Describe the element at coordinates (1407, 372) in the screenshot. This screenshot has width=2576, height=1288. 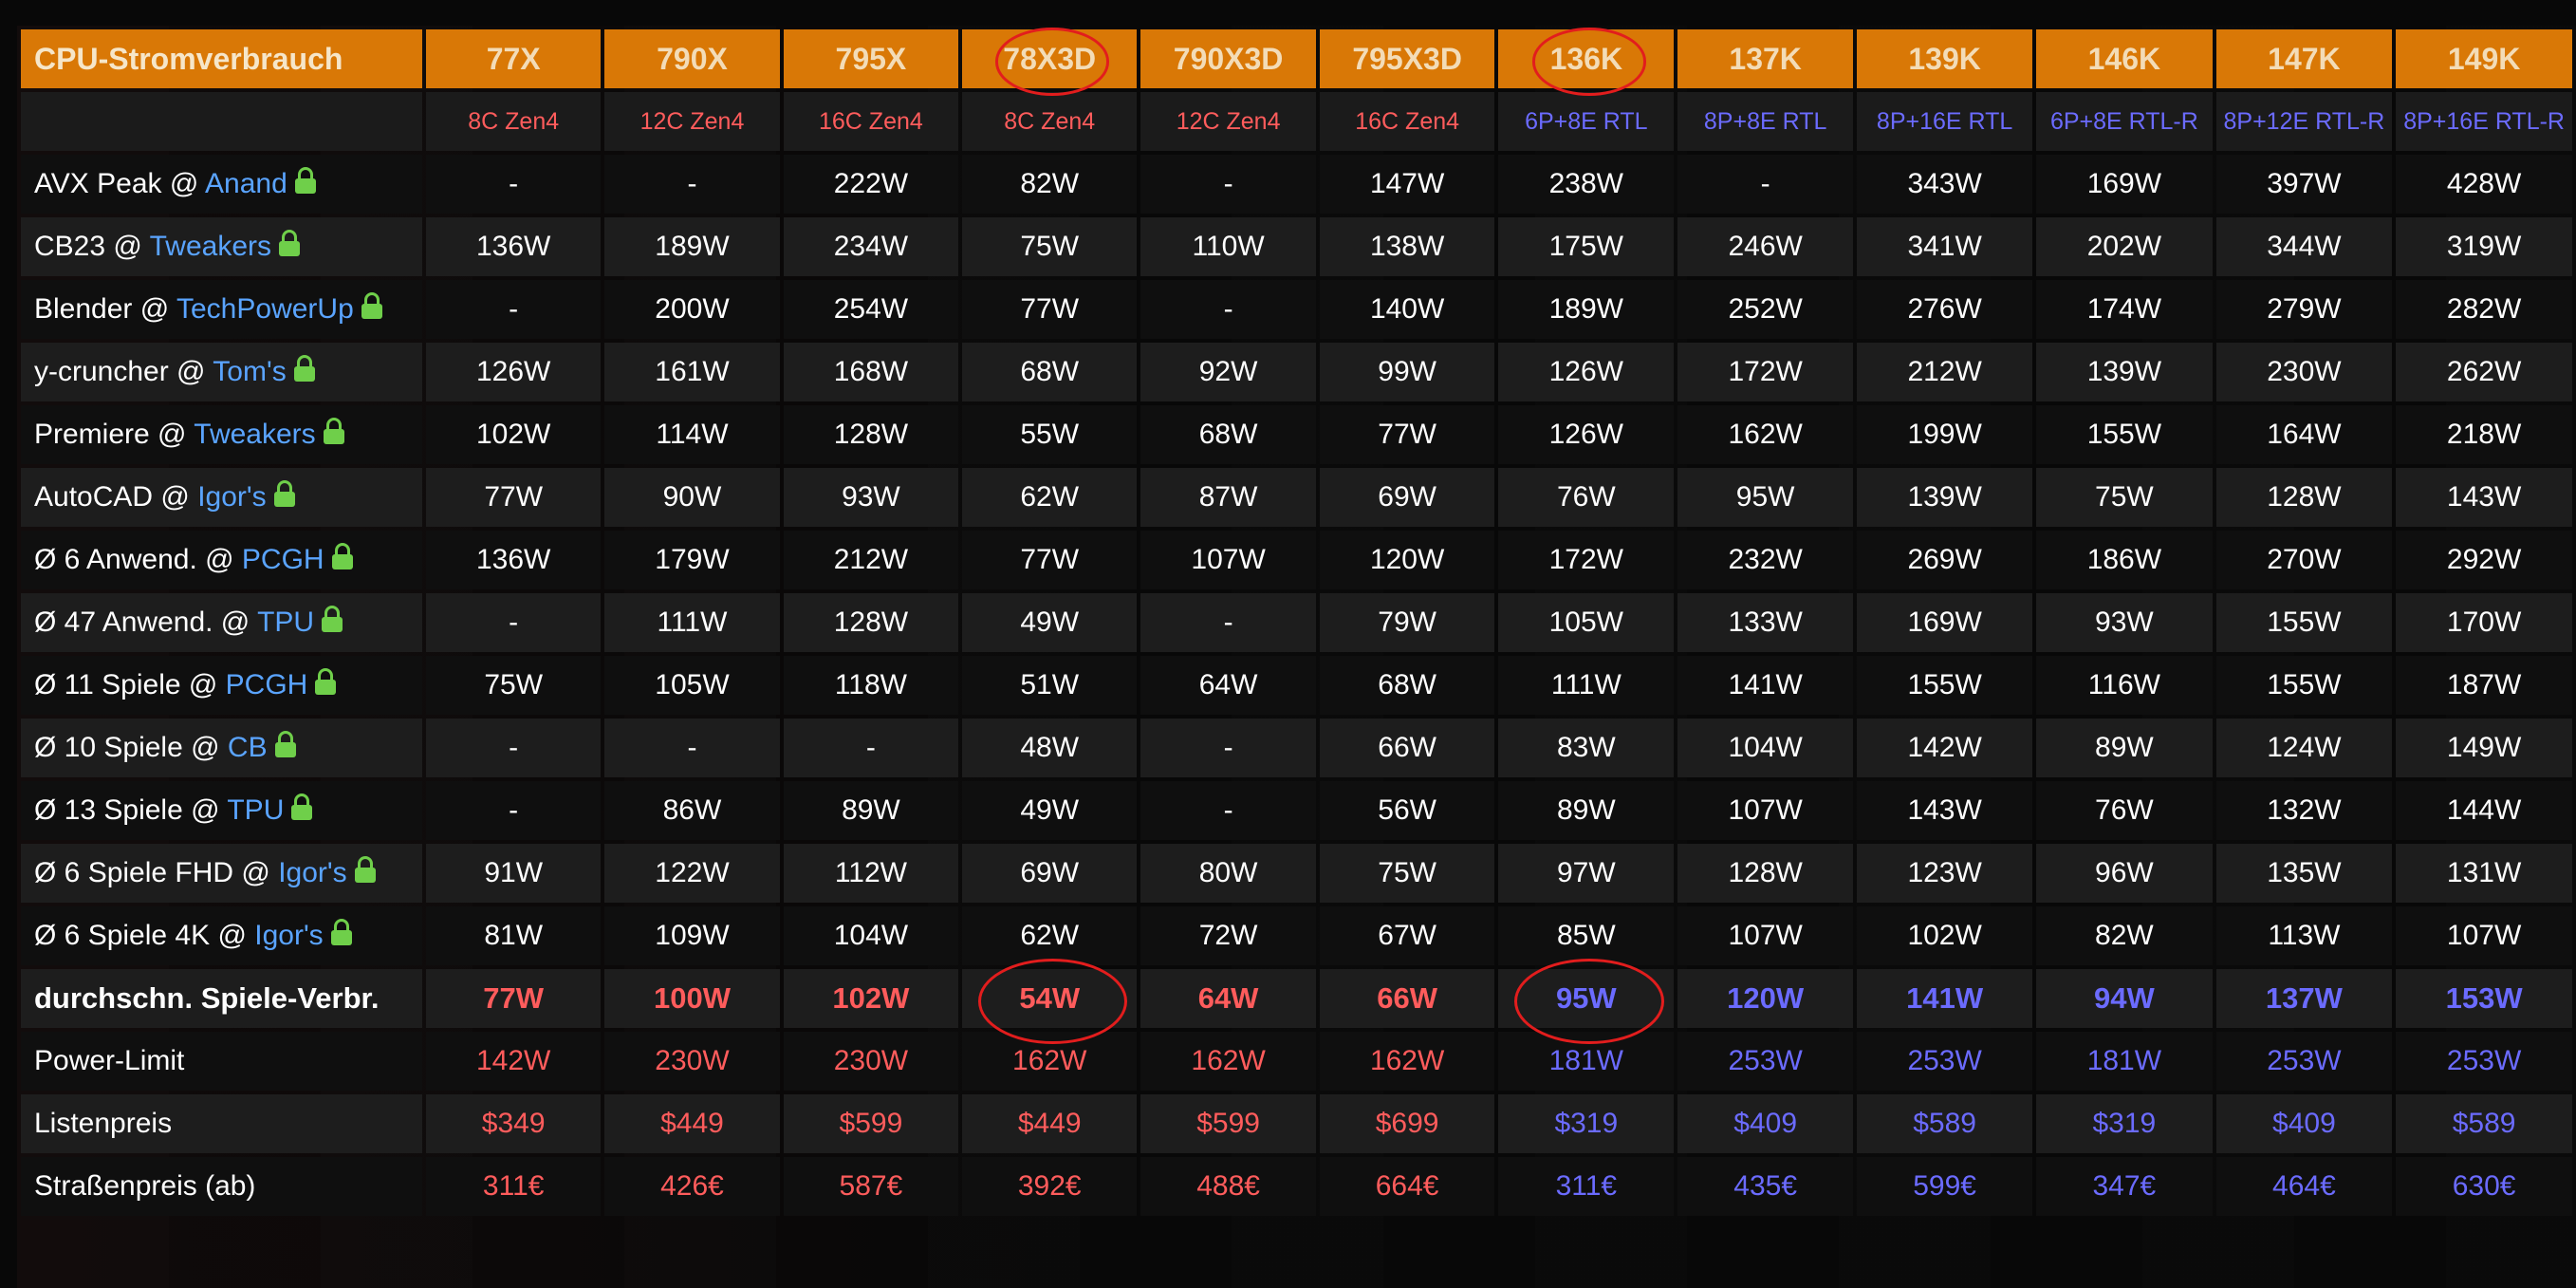
I see `value-cell: 99W` at that location.